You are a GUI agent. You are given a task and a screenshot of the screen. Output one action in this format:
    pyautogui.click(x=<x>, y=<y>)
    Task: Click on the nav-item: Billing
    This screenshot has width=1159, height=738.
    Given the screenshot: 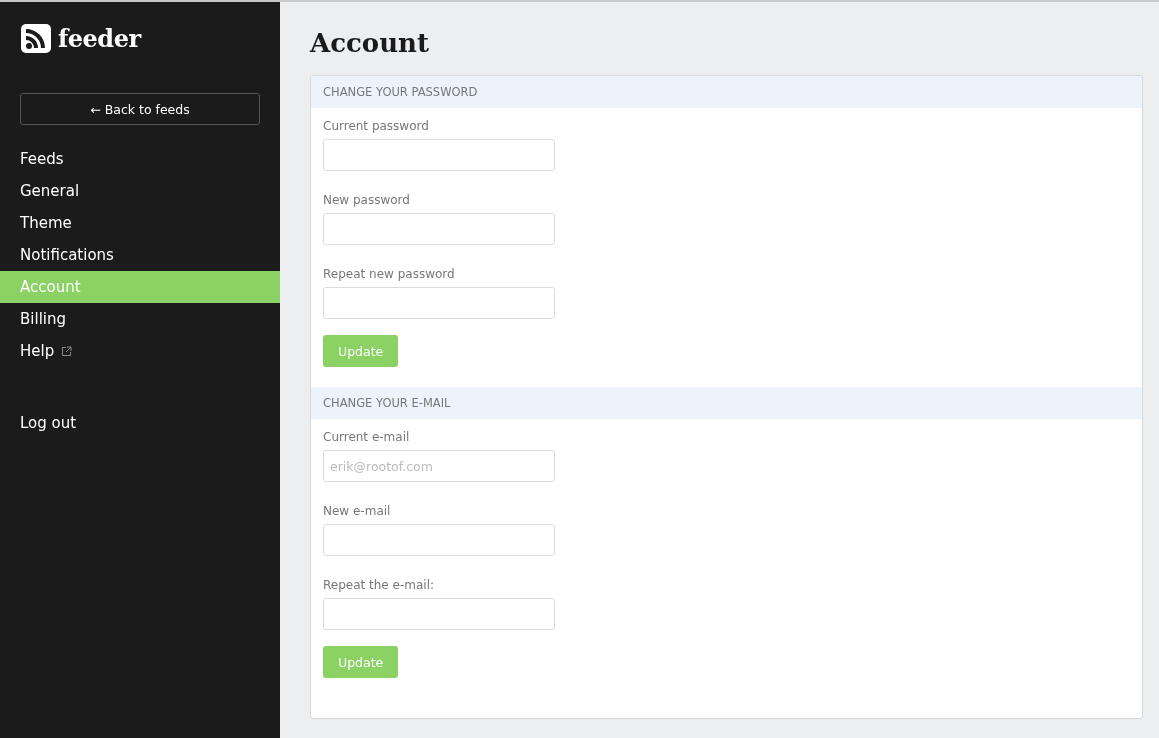 What is the action you would take?
    pyautogui.click(x=140, y=319)
    